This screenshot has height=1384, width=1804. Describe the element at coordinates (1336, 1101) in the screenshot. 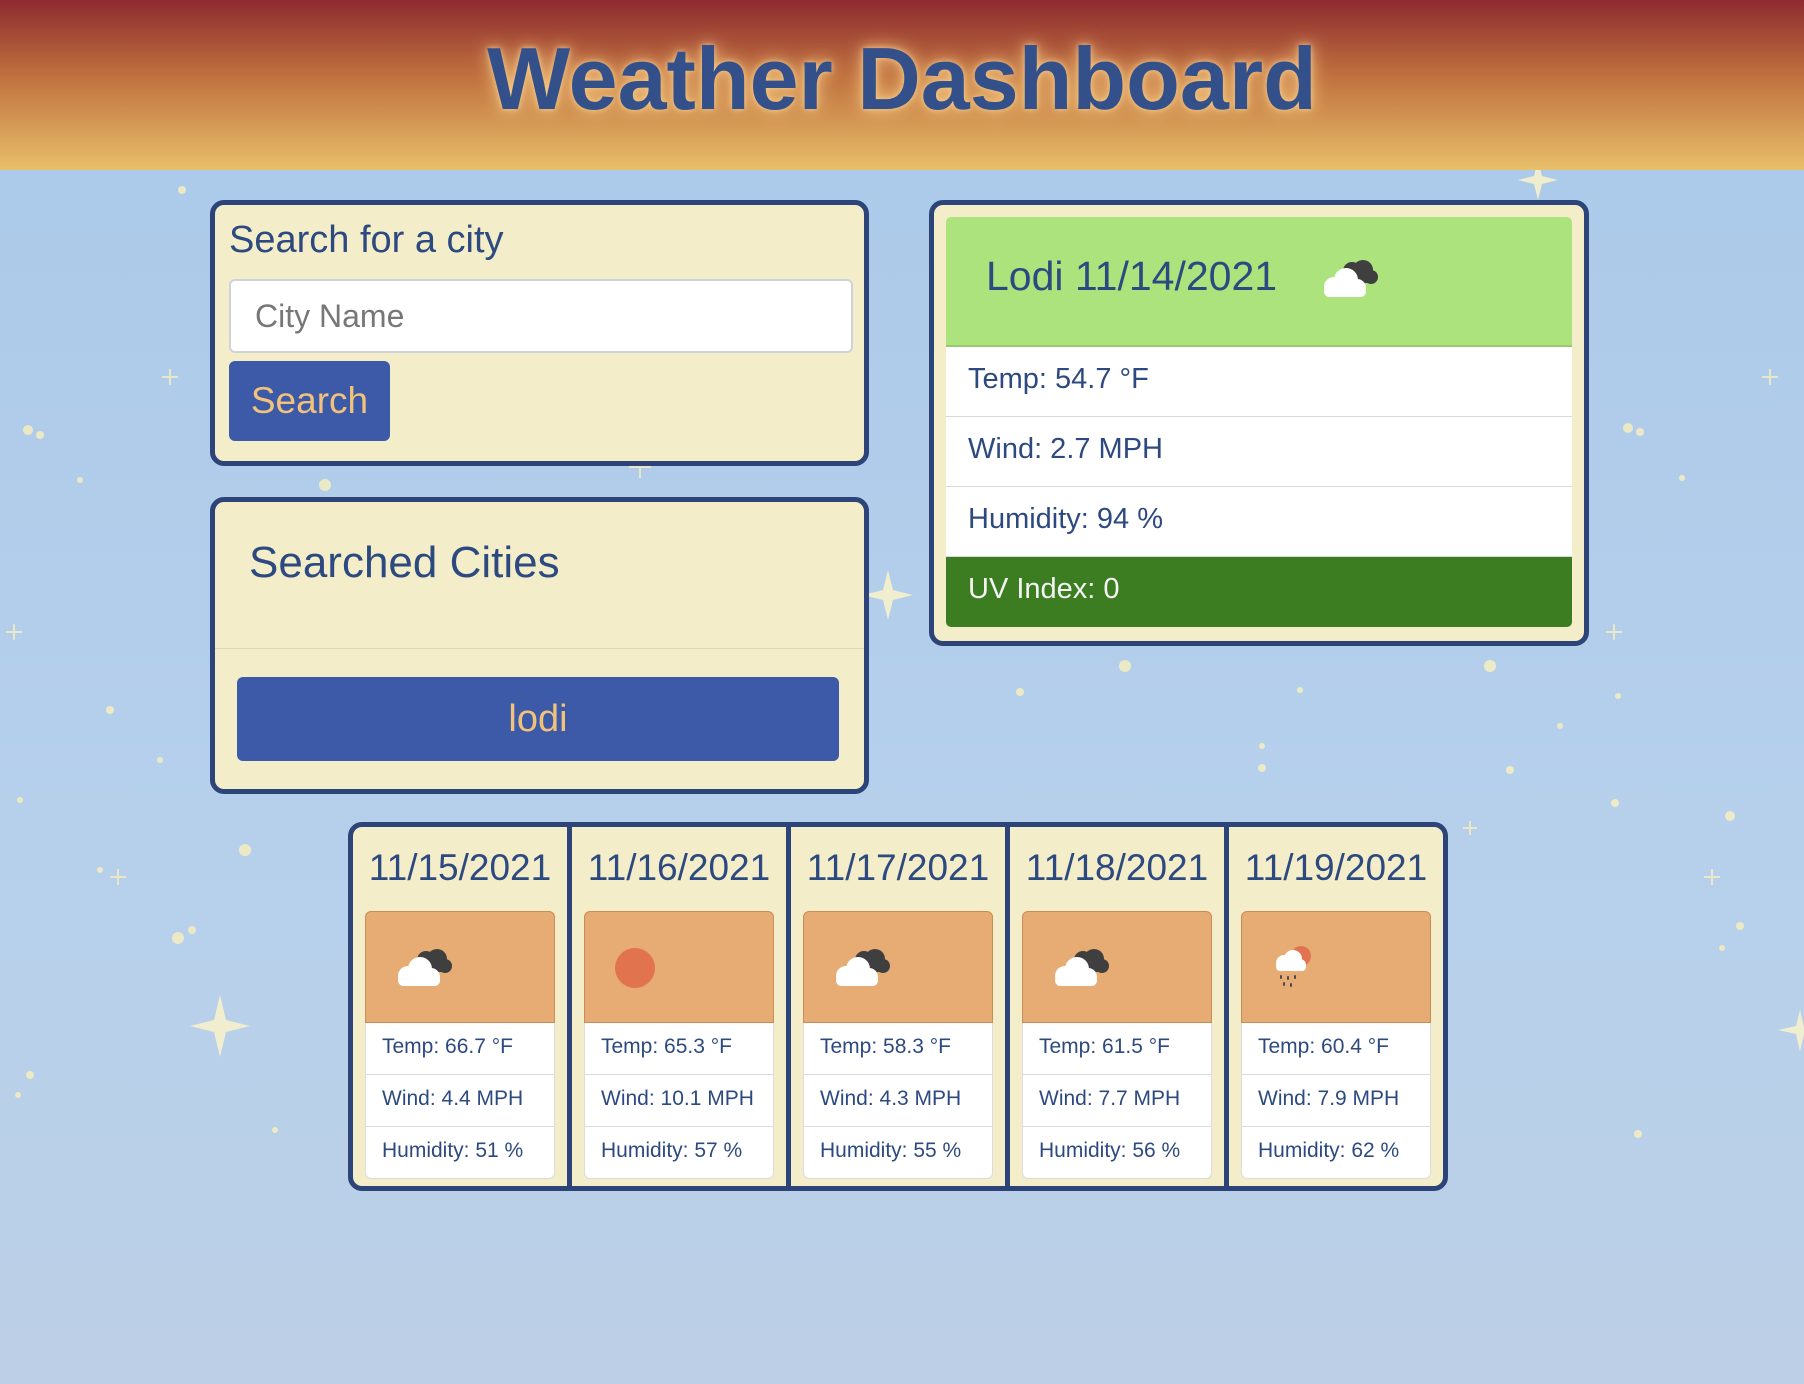

I see `forecast-wind: Wind: 7.9 MPH` at that location.